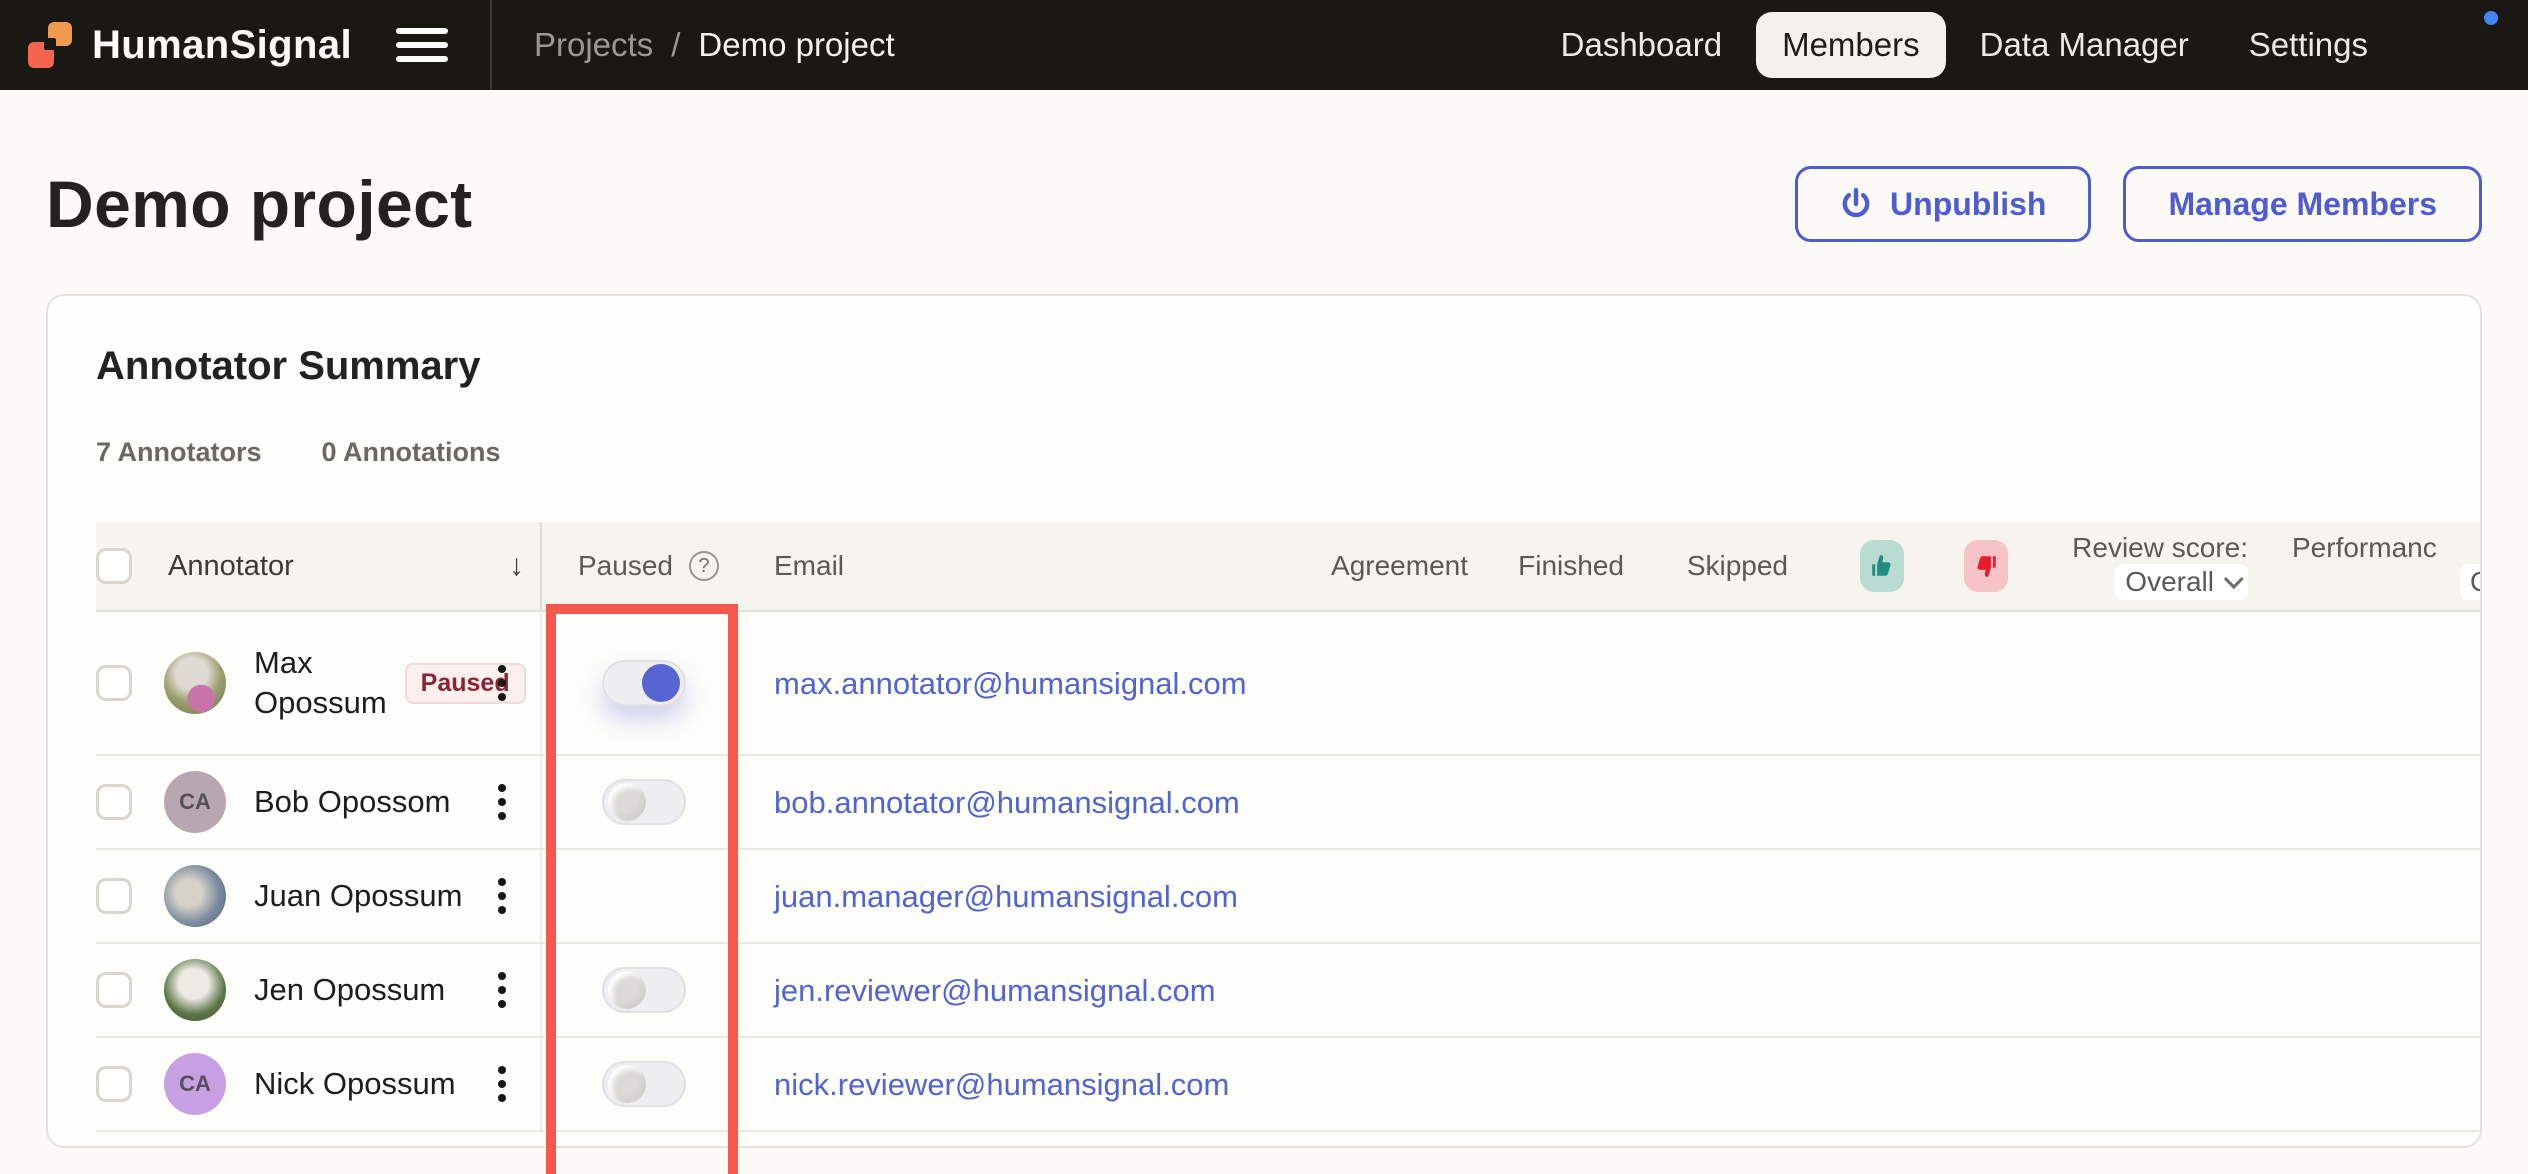 This screenshot has width=2528, height=1174. I want to click on annotator-name: Bob Opossom, so click(352, 802).